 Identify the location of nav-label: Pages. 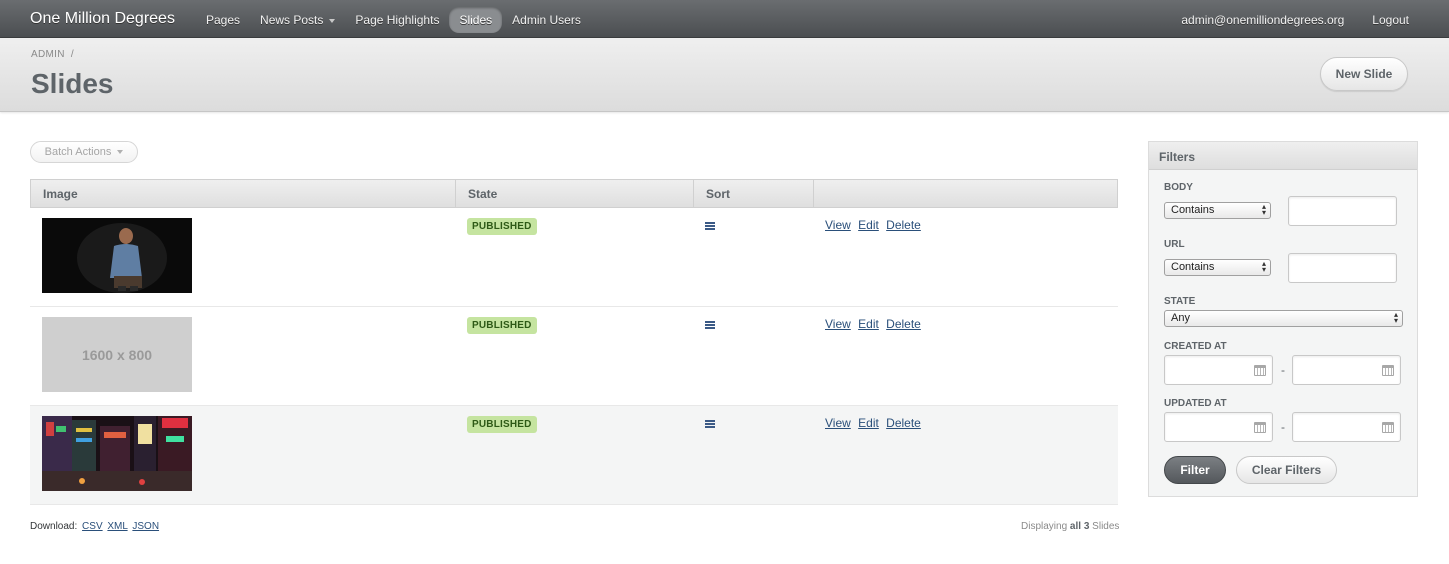
(223, 20).